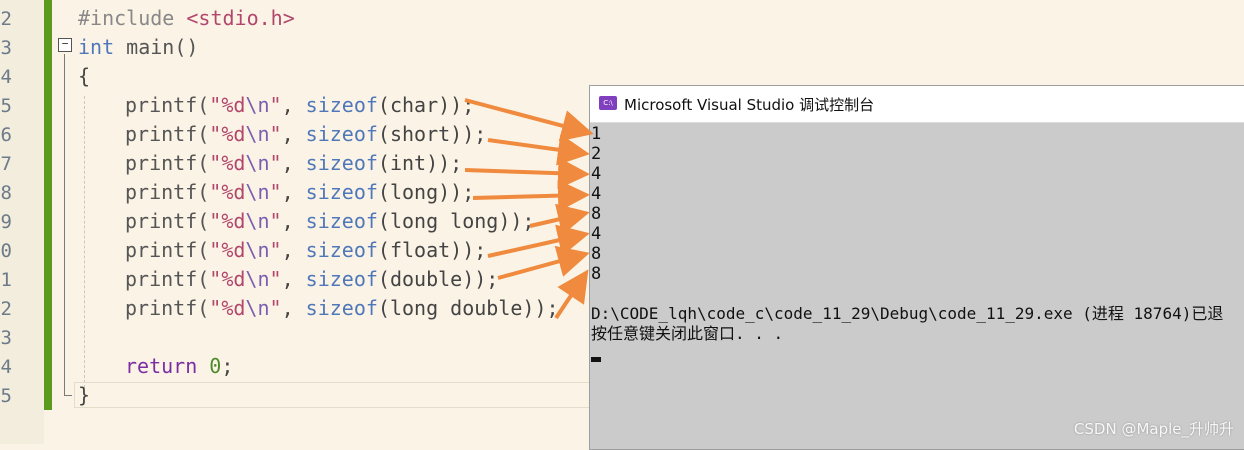 This screenshot has height=450, width=1244. I want to click on console-title: Microsoft Visual Studio 调试控制台, so click(749, 105).